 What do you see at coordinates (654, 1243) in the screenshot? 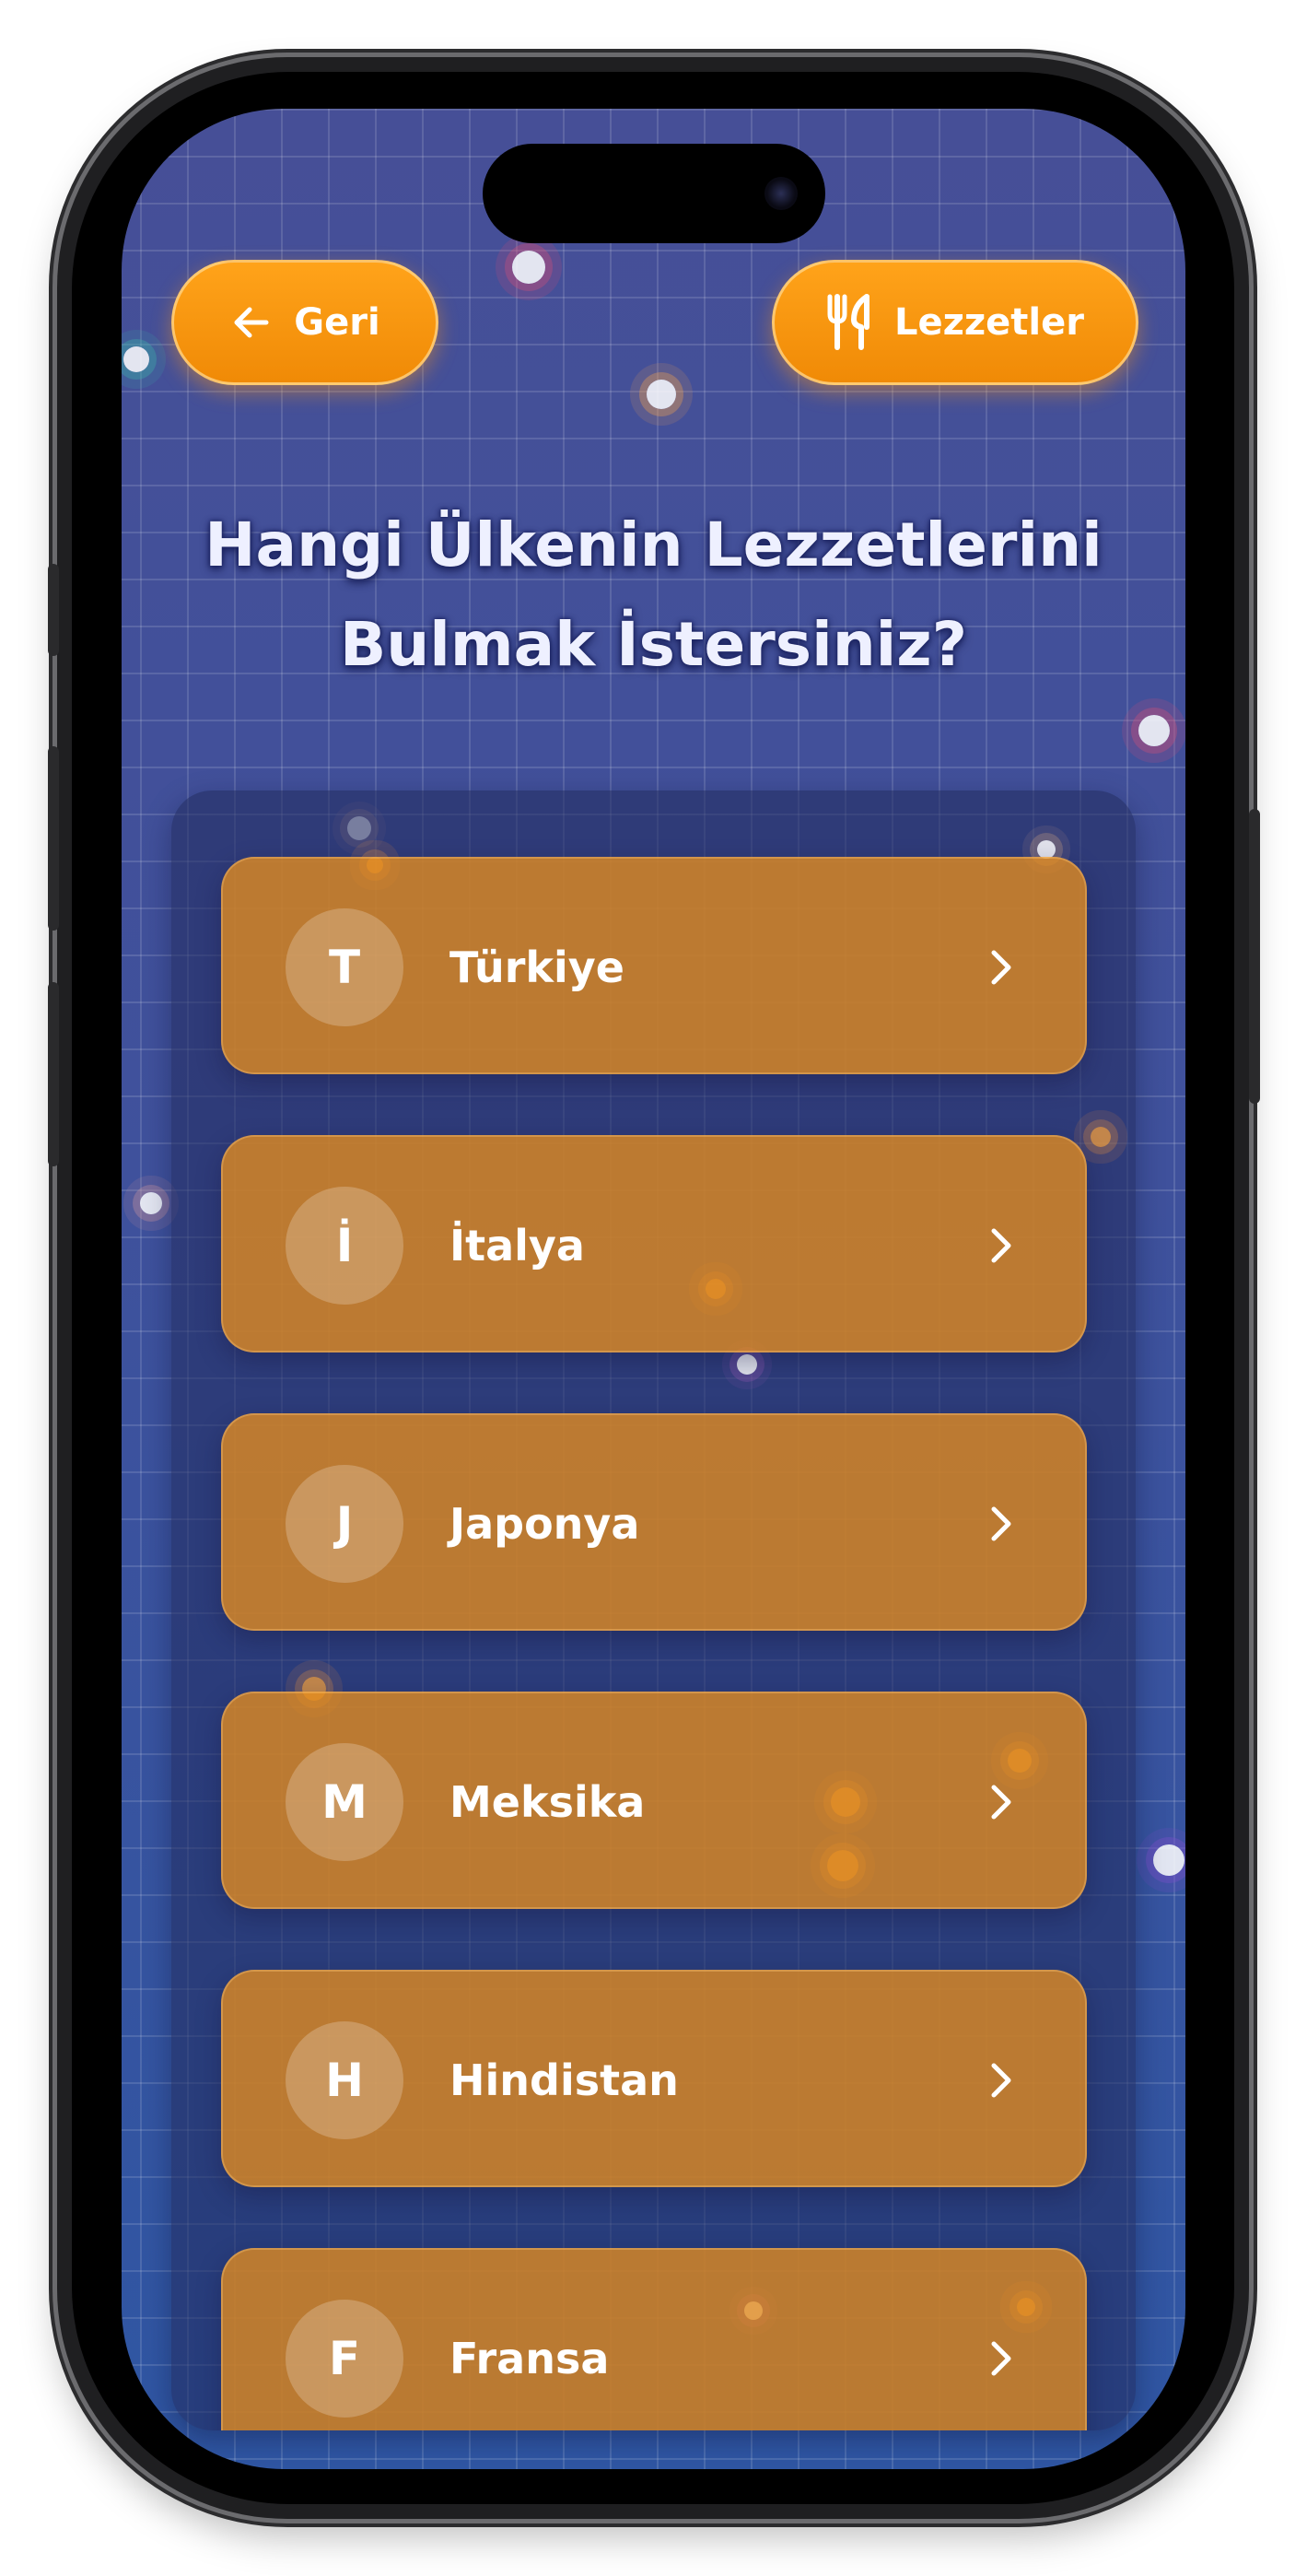
I see `country-item-italya: İ İtalya` at bounding box center [654, 1243].